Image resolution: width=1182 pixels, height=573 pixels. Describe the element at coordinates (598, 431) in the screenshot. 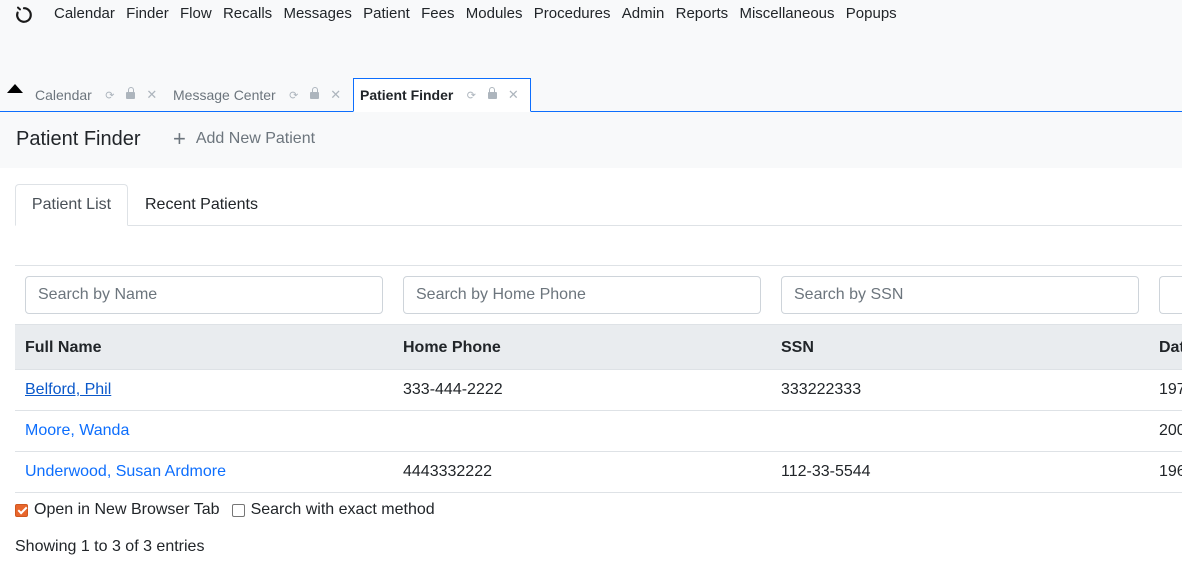

I see `table-row: Moore, Wanda 200` at that location.